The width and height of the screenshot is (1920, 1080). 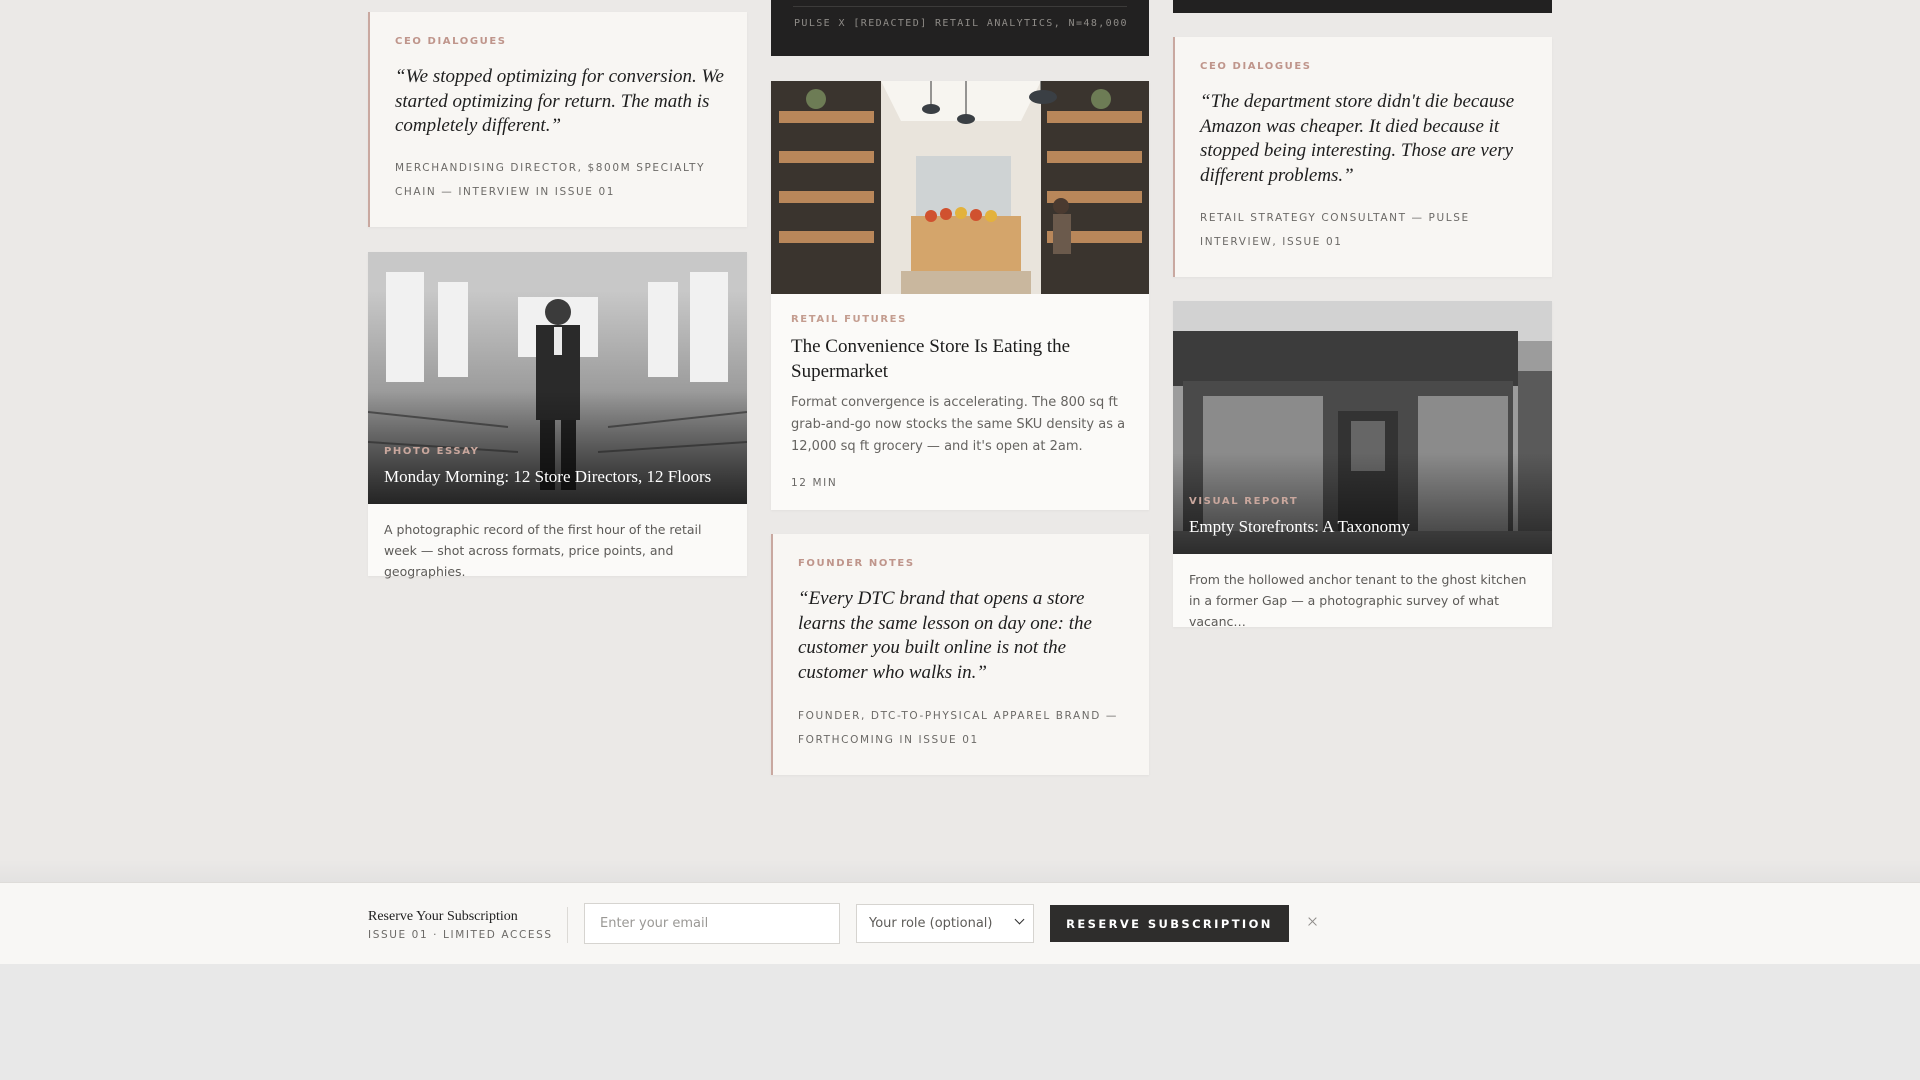 I want to click on subscription-subtitle: ISSUE 01 · LIMITED ACCESS, so click(x=460, y=935).